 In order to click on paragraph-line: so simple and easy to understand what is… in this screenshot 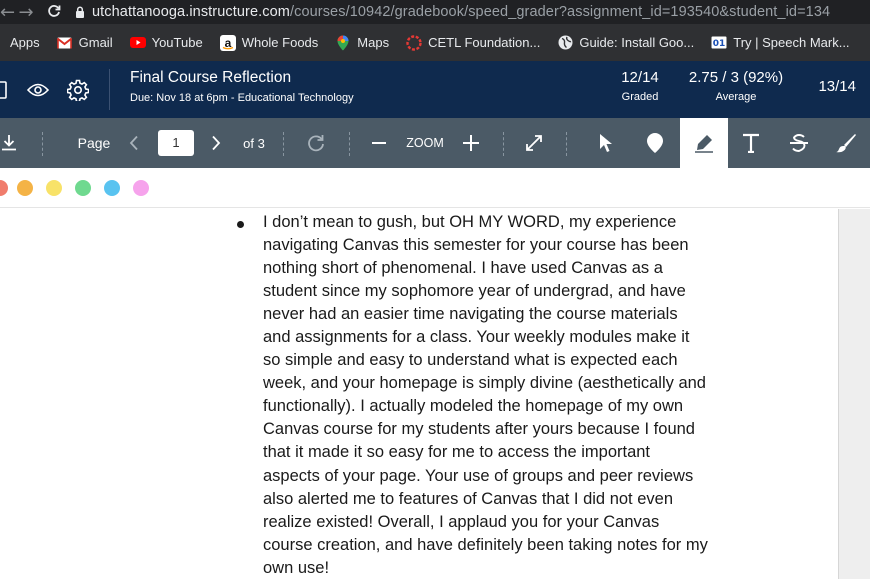, I will do `click(470, 360)`.